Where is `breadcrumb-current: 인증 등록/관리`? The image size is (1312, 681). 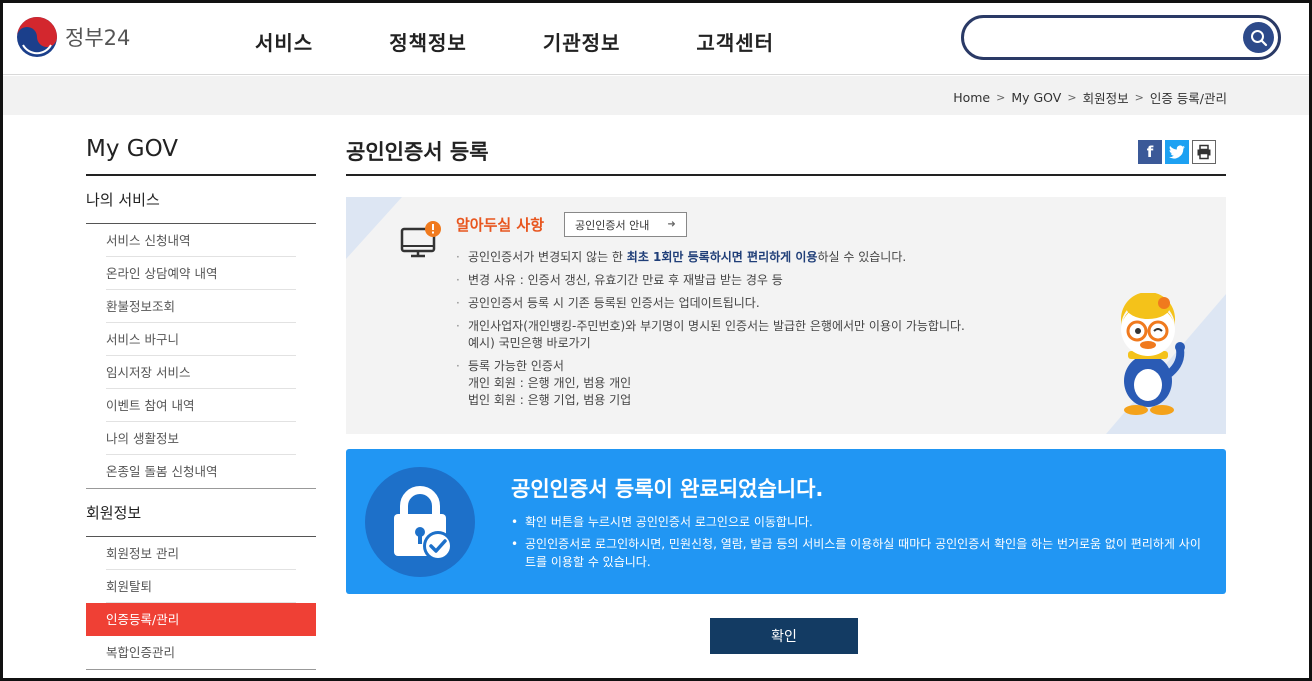
breadcrumb-current: 인증 등록/관리 is located at coordinates (1188, 98).